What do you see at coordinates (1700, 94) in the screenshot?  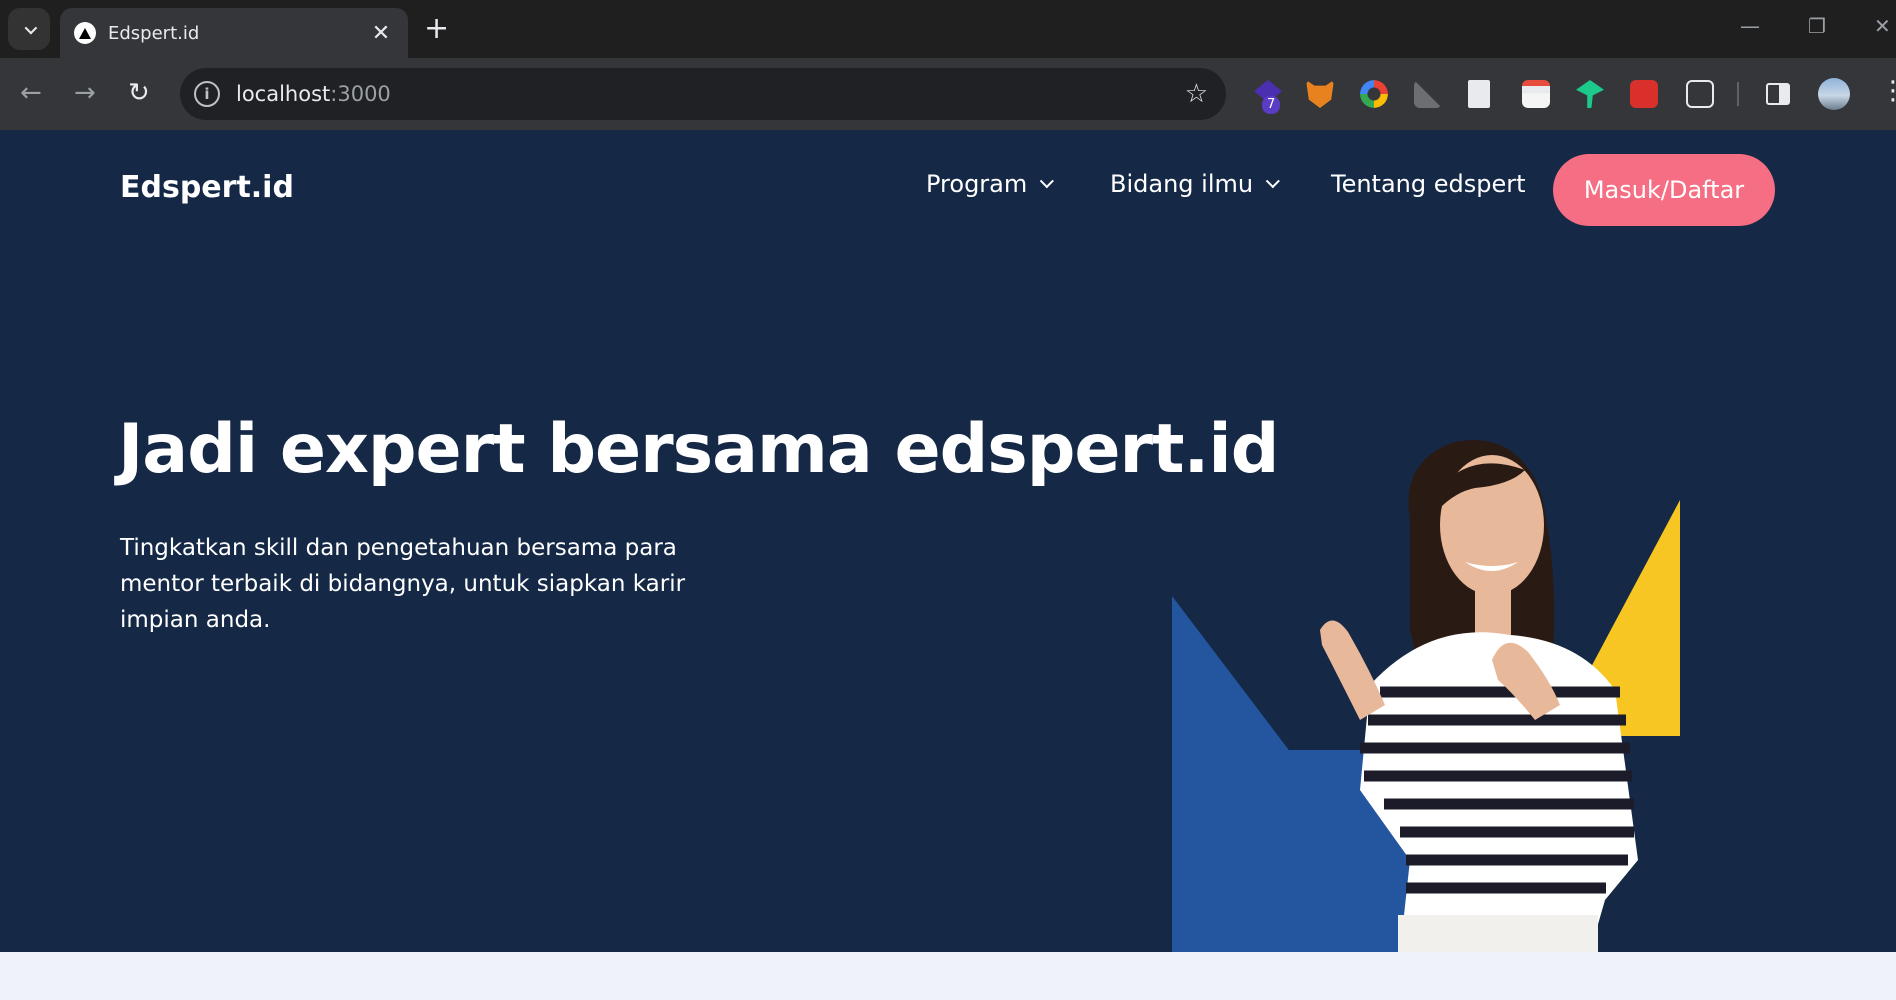 I see `extensions-puzzle-icon` at bounding box center [1700, 94].